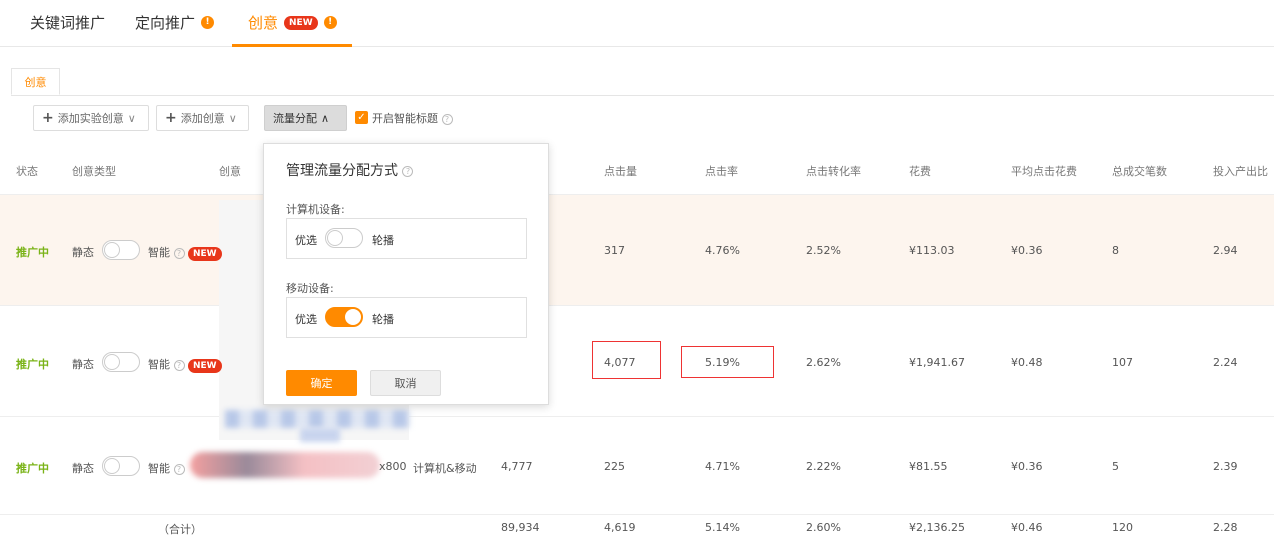  I want to click on tab-label: 创意, so click(263, 23).